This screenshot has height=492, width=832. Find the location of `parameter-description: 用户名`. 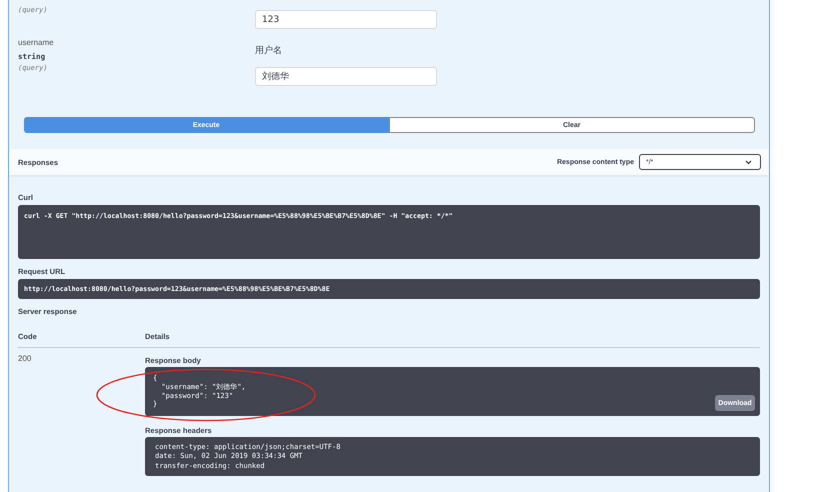

parameter-description: 用户名 is located at coordinates (269, 50).